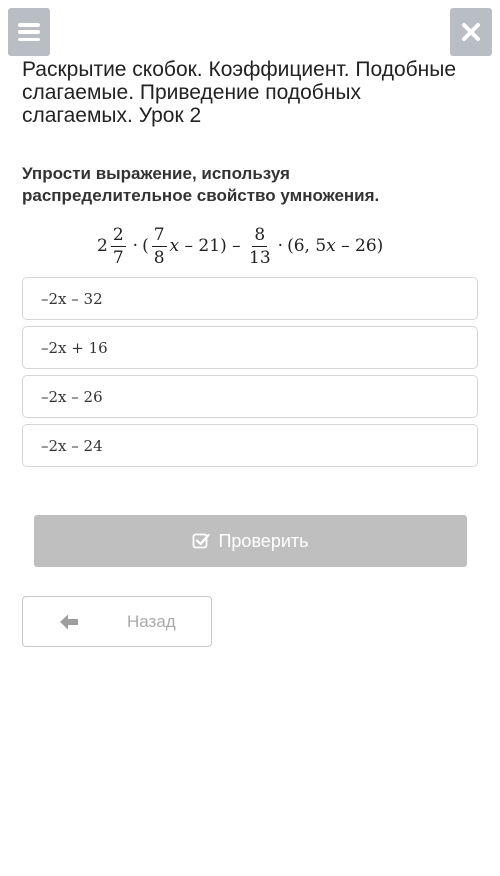 The image size is (500, 876). What do you see at coordinates (102, 246) in the screenshot?
I see `expr-whole: 2` at bounding box center [102, 246].